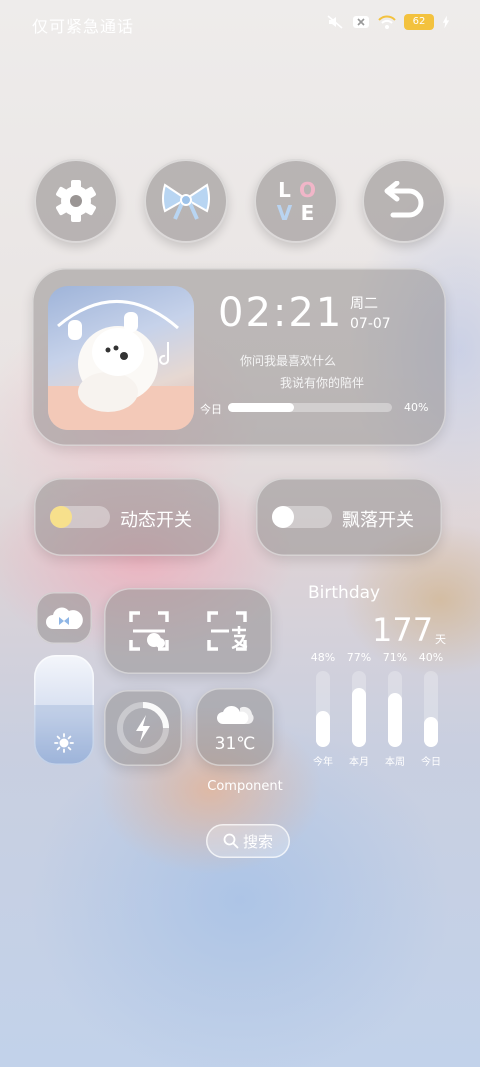 The height and width of the screenshot is (1067, 480). What do you see at coordinates (335, 22) in the screenshot?
I see `mute-icon` at bounding box center [335, 22].